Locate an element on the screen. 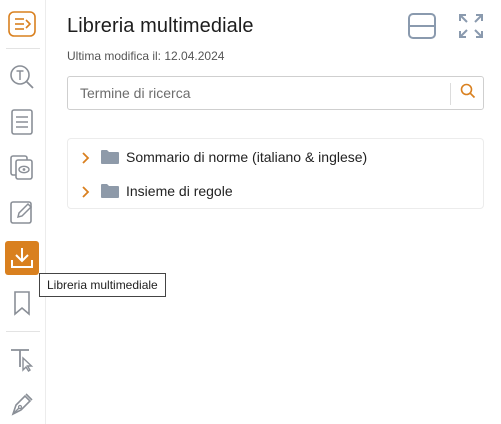 This screenshot has height=424, width=501. tree-item: Sommario di norme (italiano & inglese) is located at coordinates (275, 157).